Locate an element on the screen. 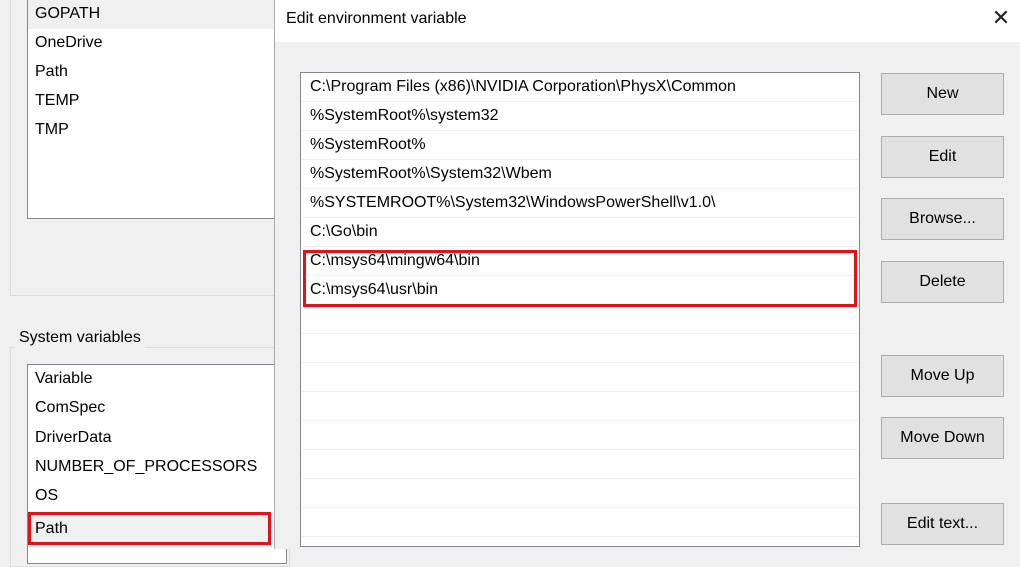 The width and height of the screenshot is (1020, 567). list-item: TEMP is located at coordinates (157, 101).